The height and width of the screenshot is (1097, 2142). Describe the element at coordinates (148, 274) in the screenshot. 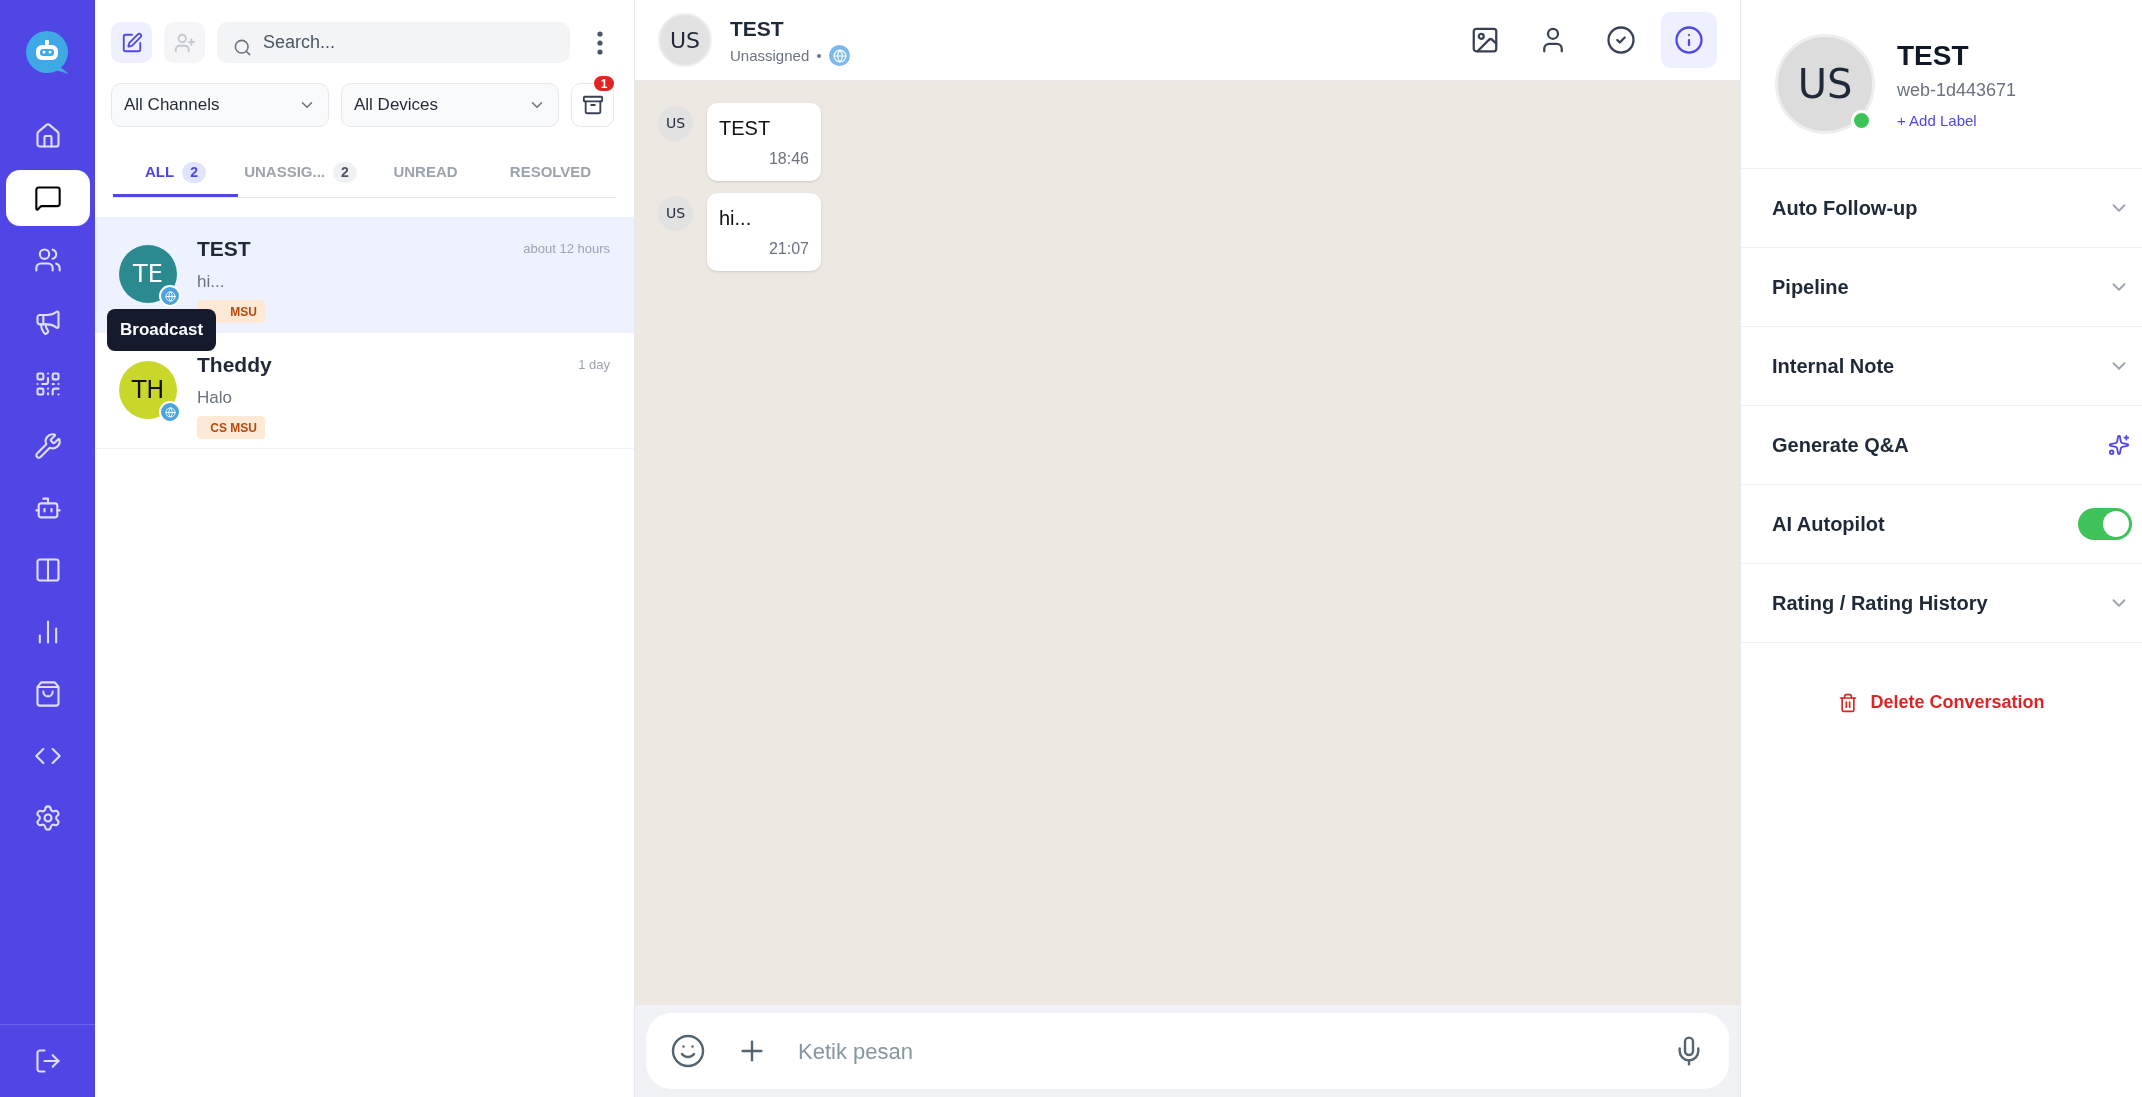

I see `avatar: TE` at that location.